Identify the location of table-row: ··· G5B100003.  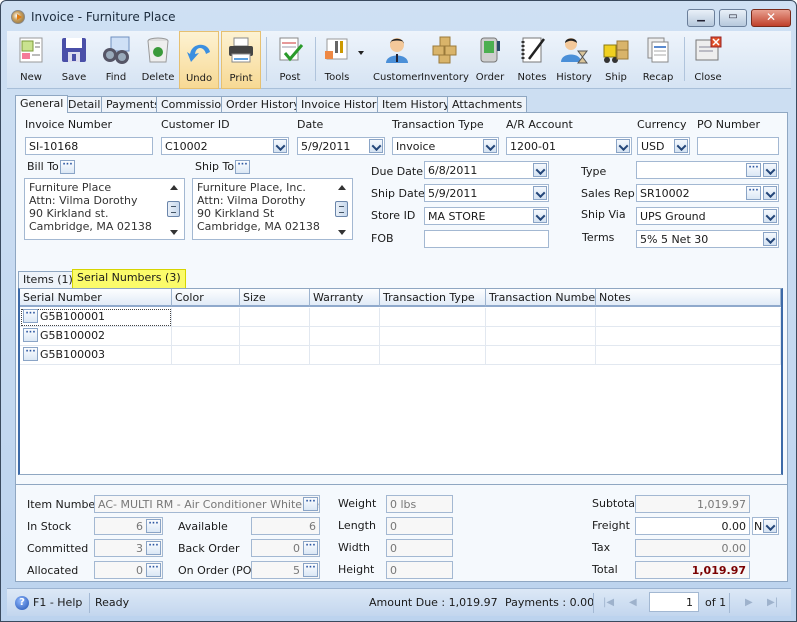
(400, 355).